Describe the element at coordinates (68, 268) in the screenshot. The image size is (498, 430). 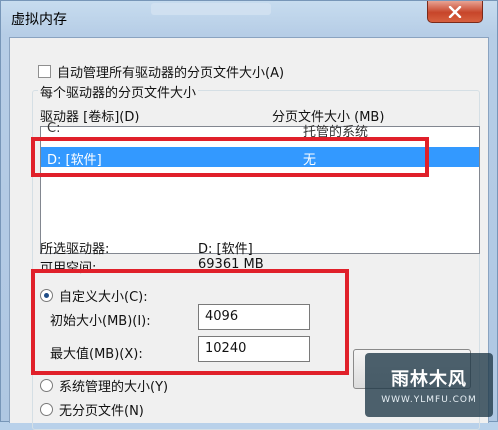
I see `free-space-label: 可用空间:` at that location.